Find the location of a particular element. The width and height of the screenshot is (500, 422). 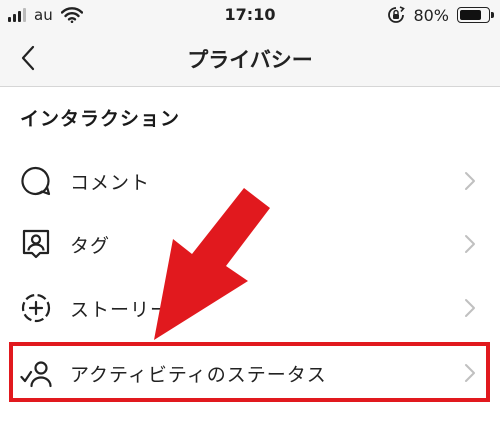

row-activity-status: アクティビティのステータス is located at coordinates (250, 373).